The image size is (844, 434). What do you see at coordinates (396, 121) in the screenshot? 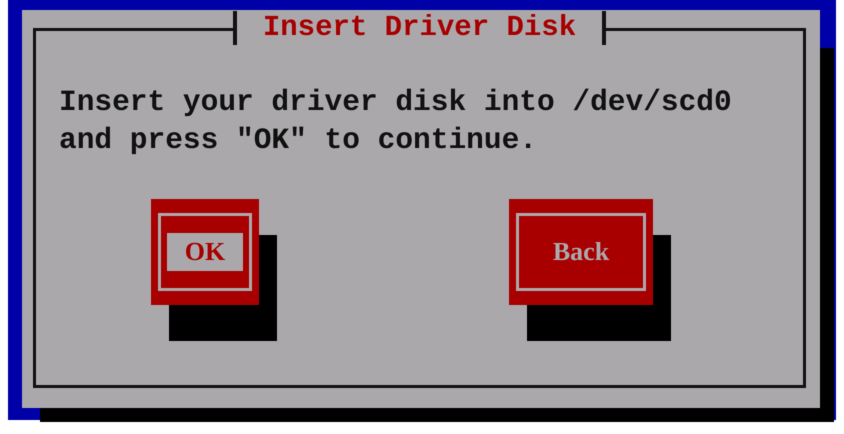
I see `dialog-message: Insert your driver disk into /dev/scd0 and press "OK" to continue.` at bounding box center [396, 121].